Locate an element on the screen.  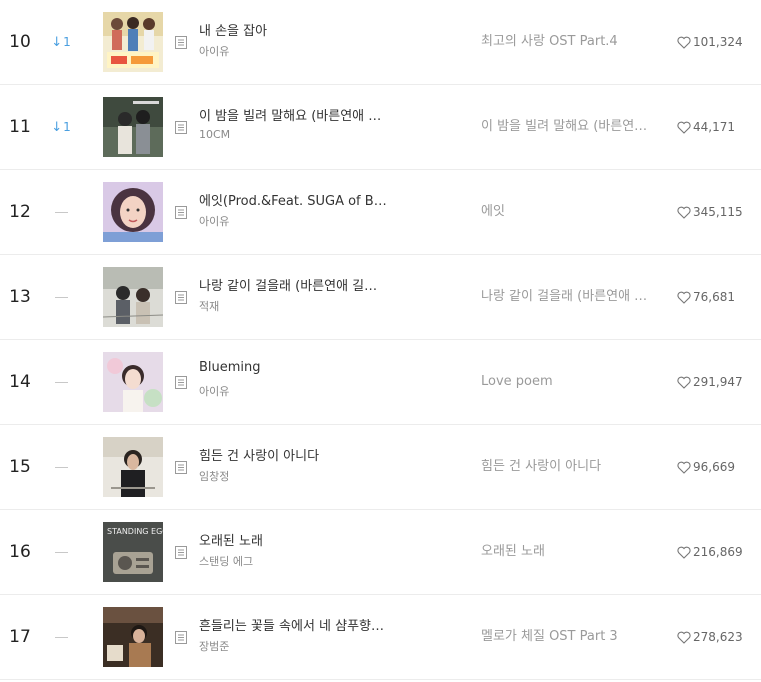
album-cover-drama-cast-icon is located at coordinates (133, 42).